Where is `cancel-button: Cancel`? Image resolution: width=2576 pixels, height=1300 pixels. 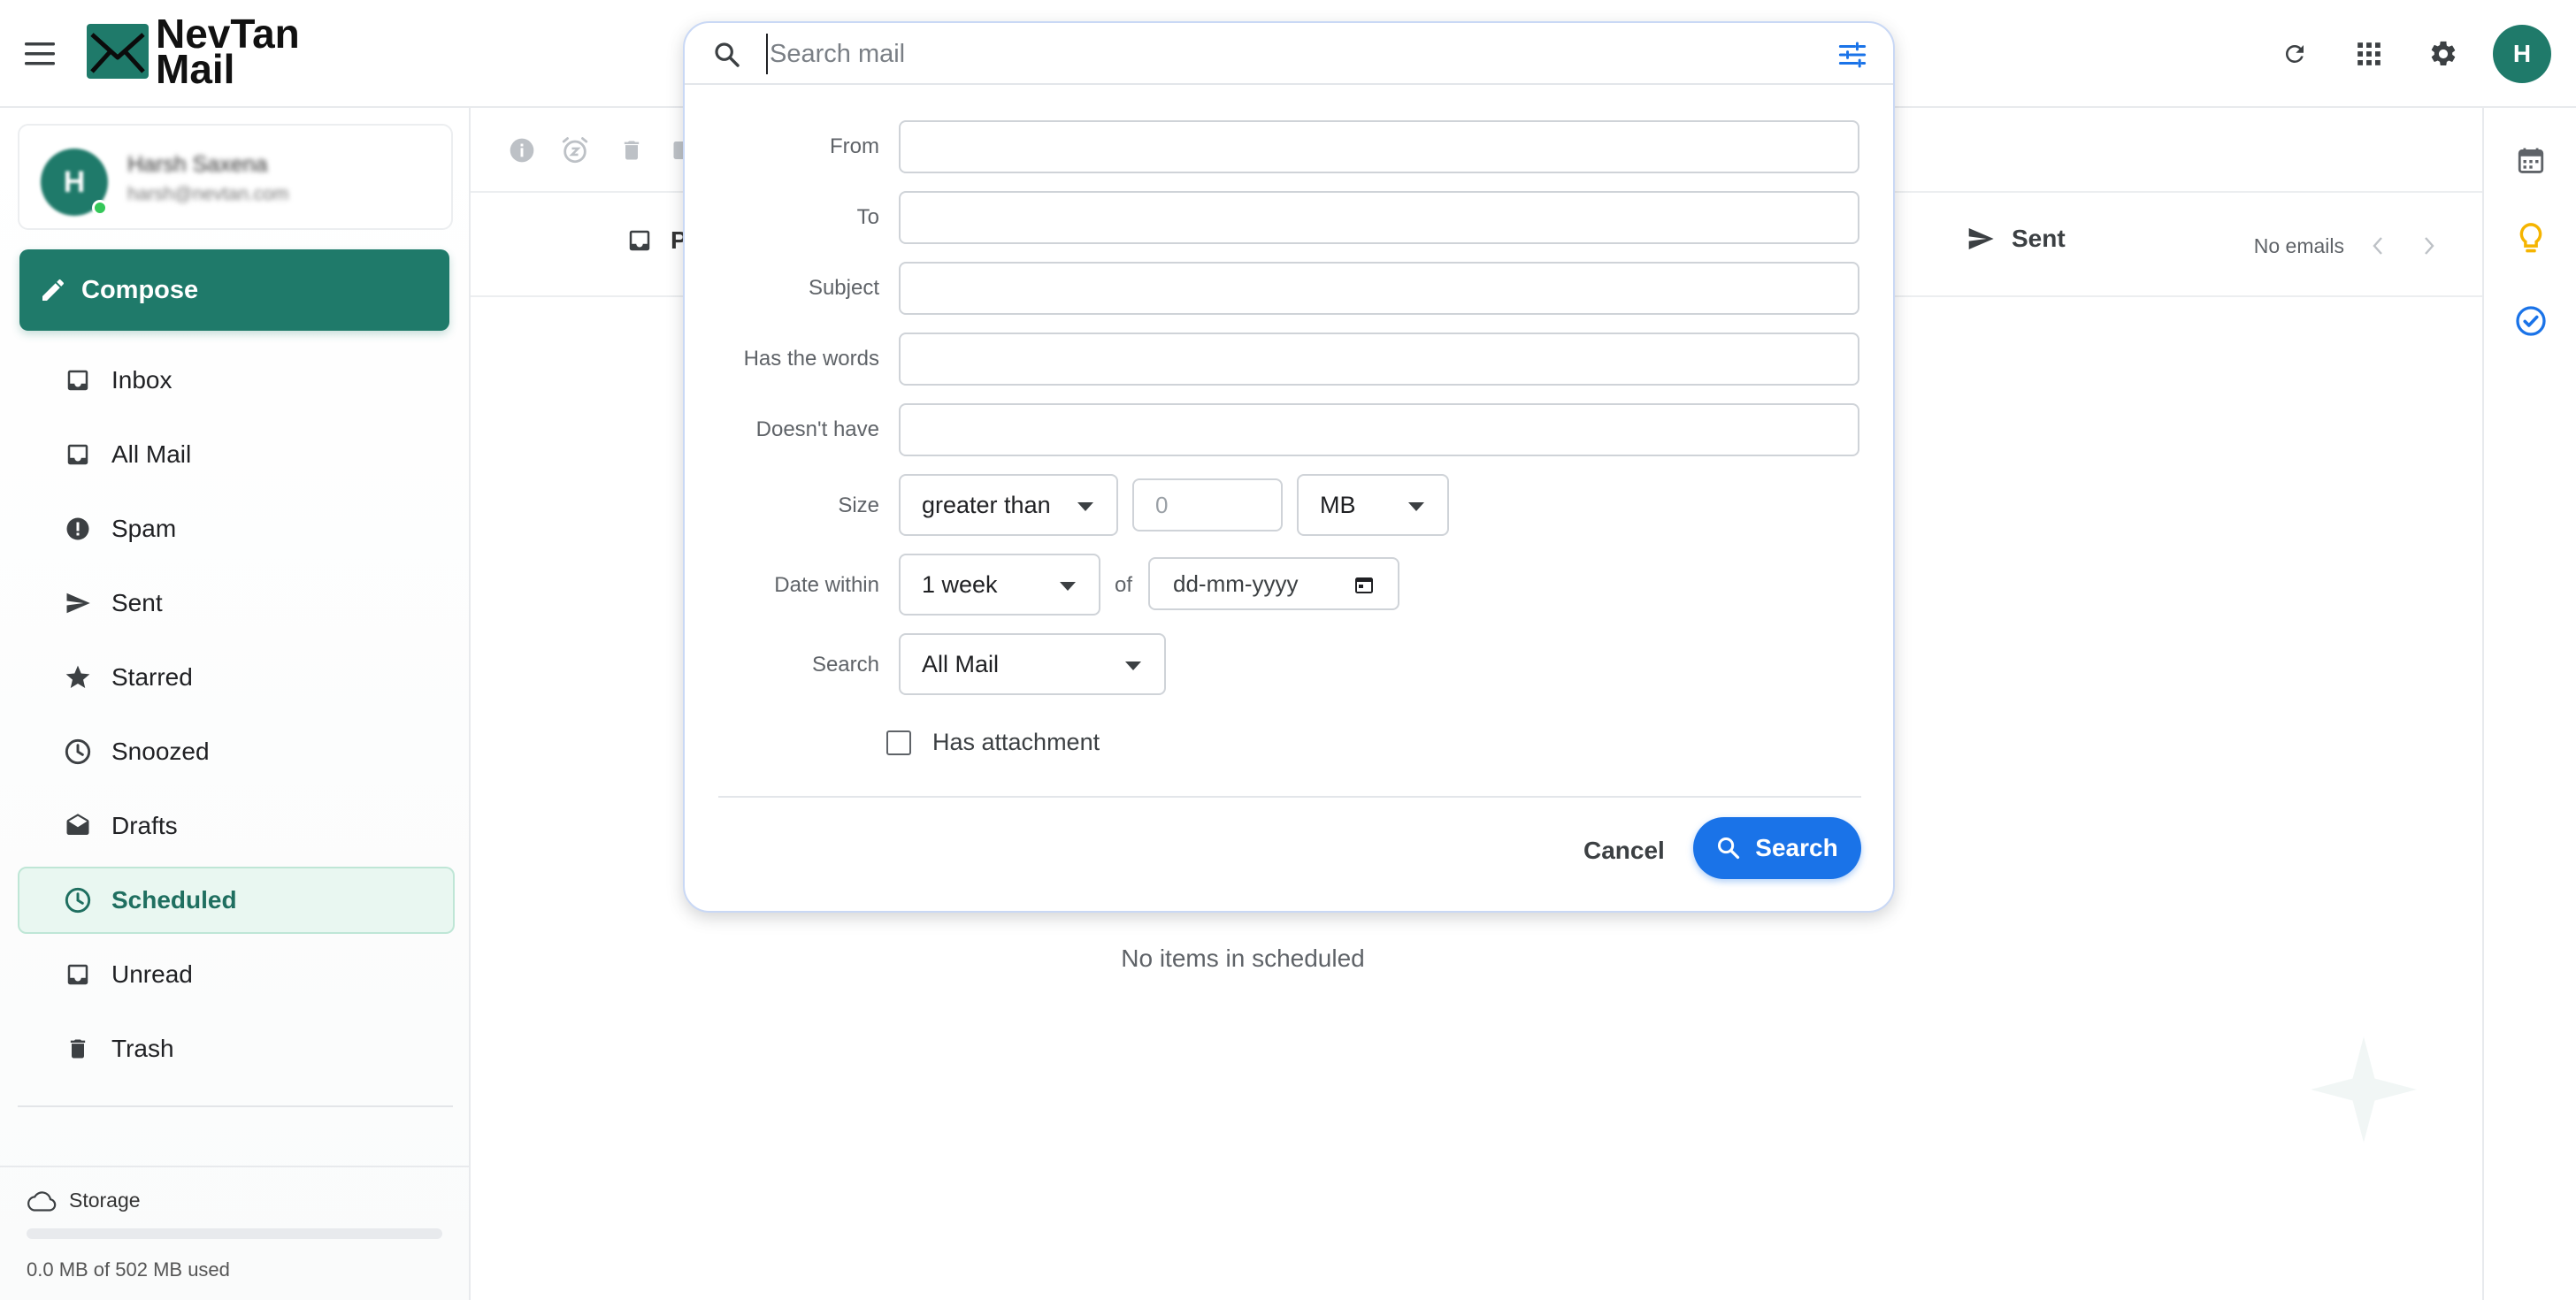 cancel-button: Cancel is located at coordinates (1624, 851).